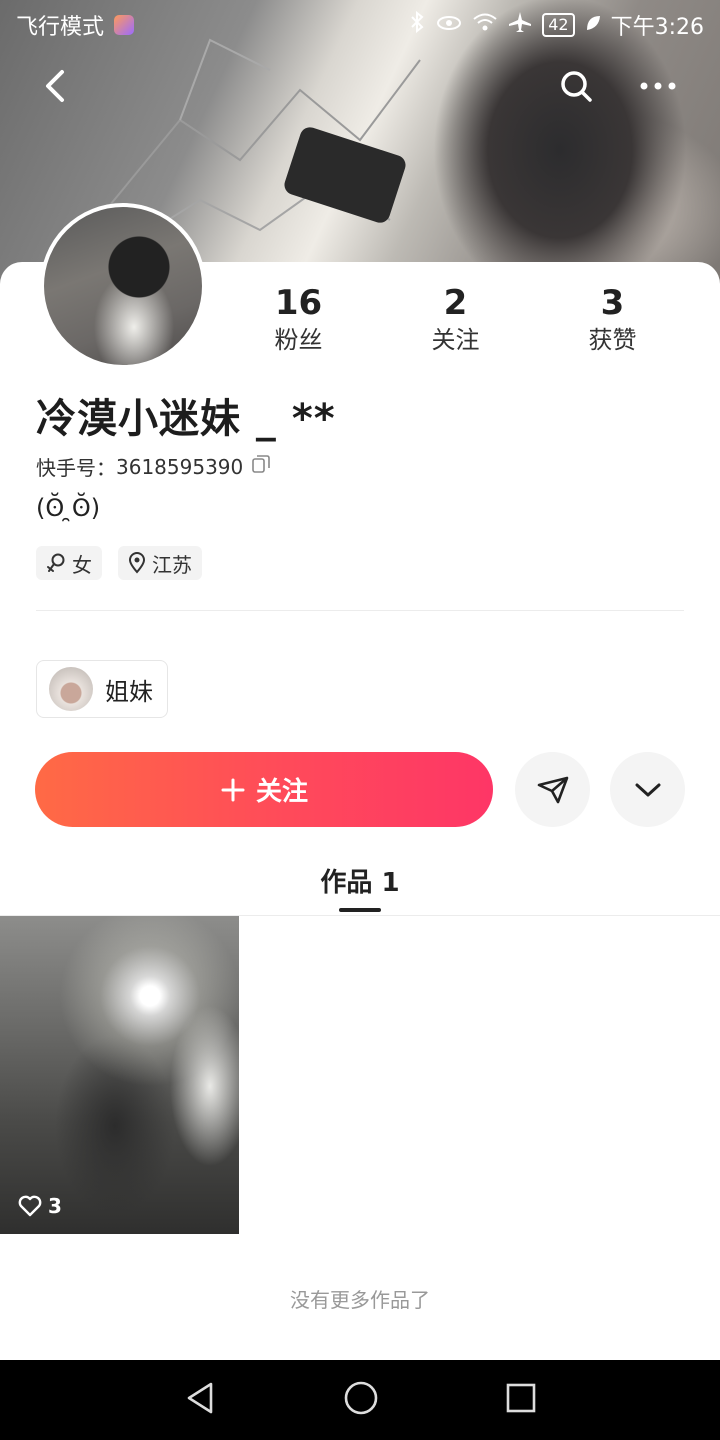  I want to click on triangle-back-icon, so click(200, 1398).